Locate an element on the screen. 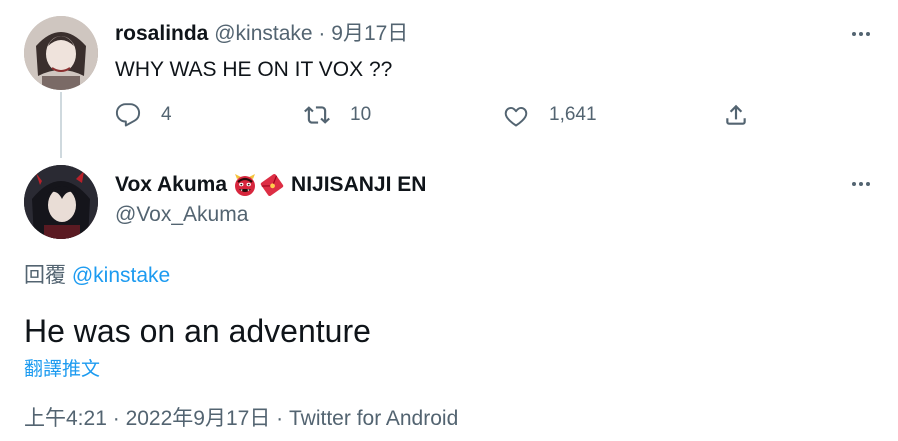 This screenshot has width=898, height=441. tweet-date: 2022年9月17日 is located at coordinates (198, 418).